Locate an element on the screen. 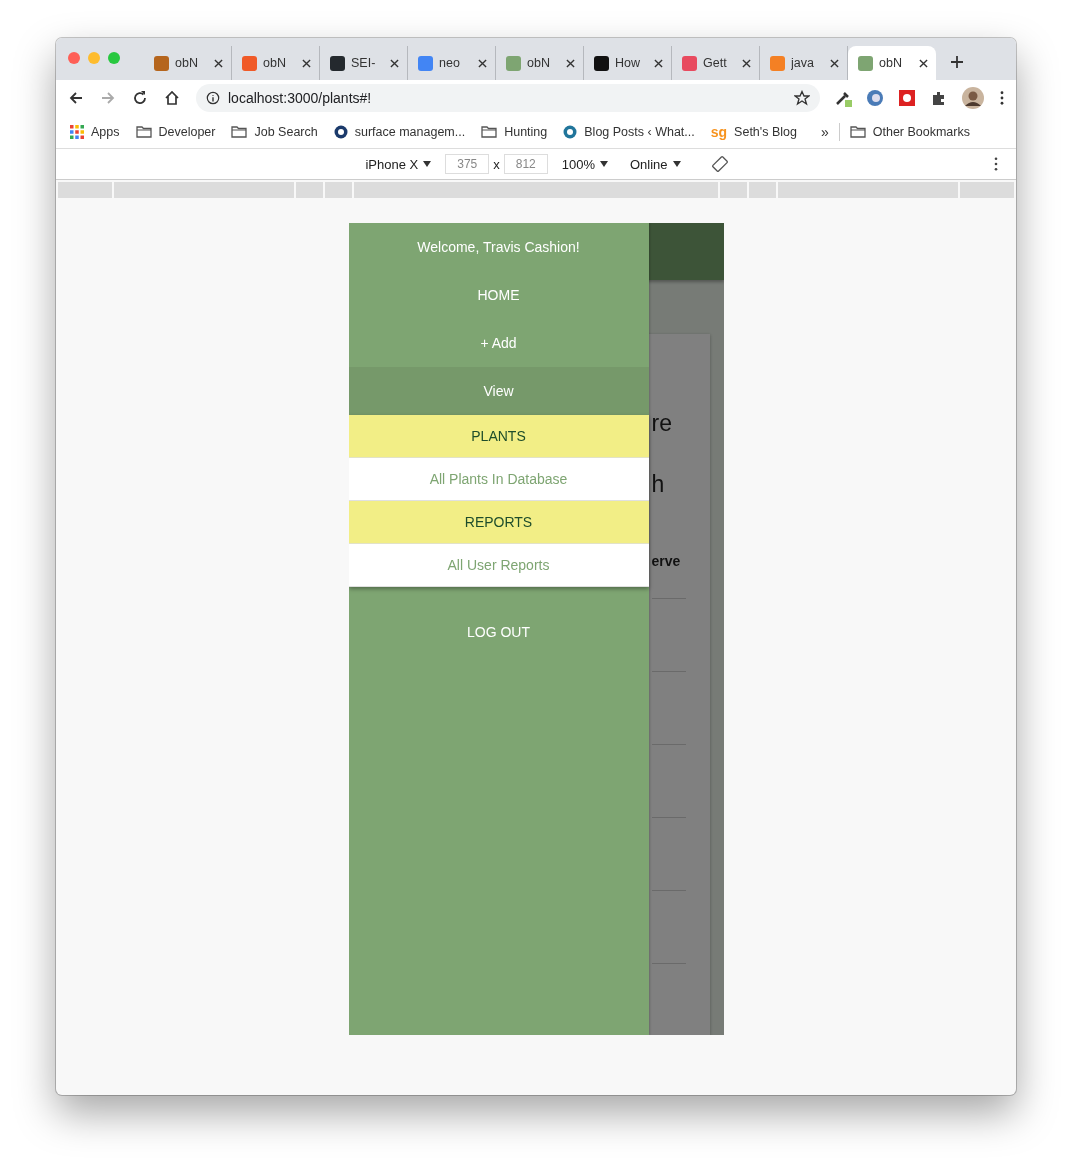 The height and width of the screenshot is (1169, 1072). page-text: re is located at coordinates (662, 423).